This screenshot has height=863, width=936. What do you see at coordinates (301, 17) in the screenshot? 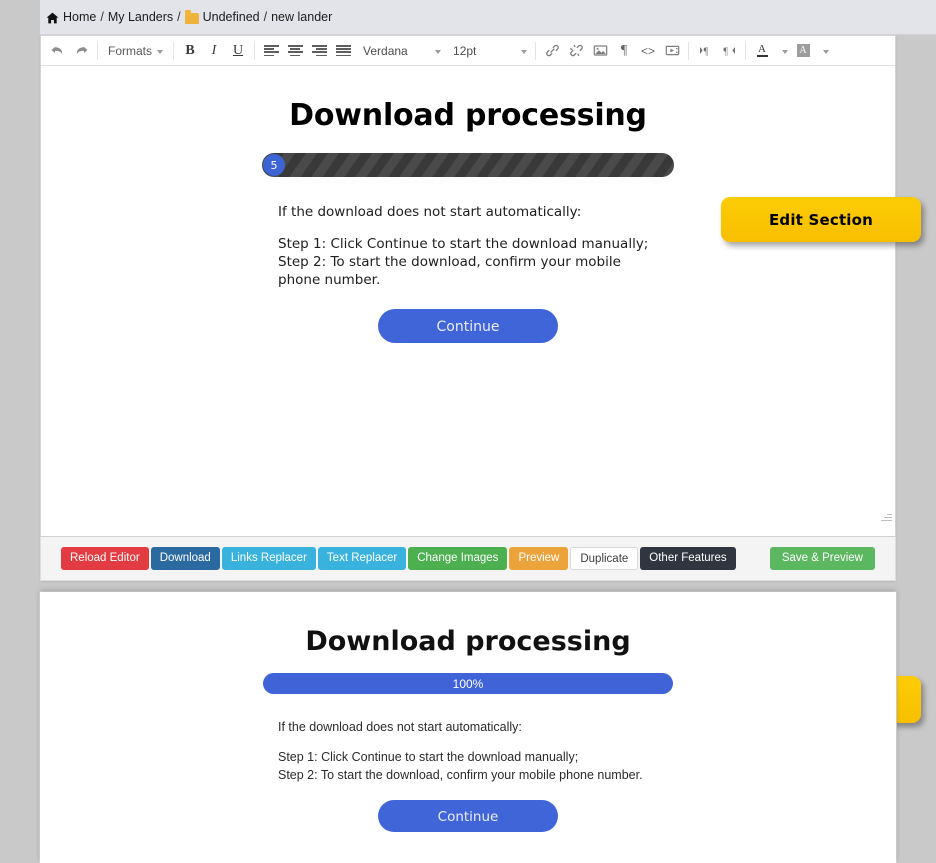
I see `breadcrumb-item-new-lander: new lander` at bounding box center [301, 17].